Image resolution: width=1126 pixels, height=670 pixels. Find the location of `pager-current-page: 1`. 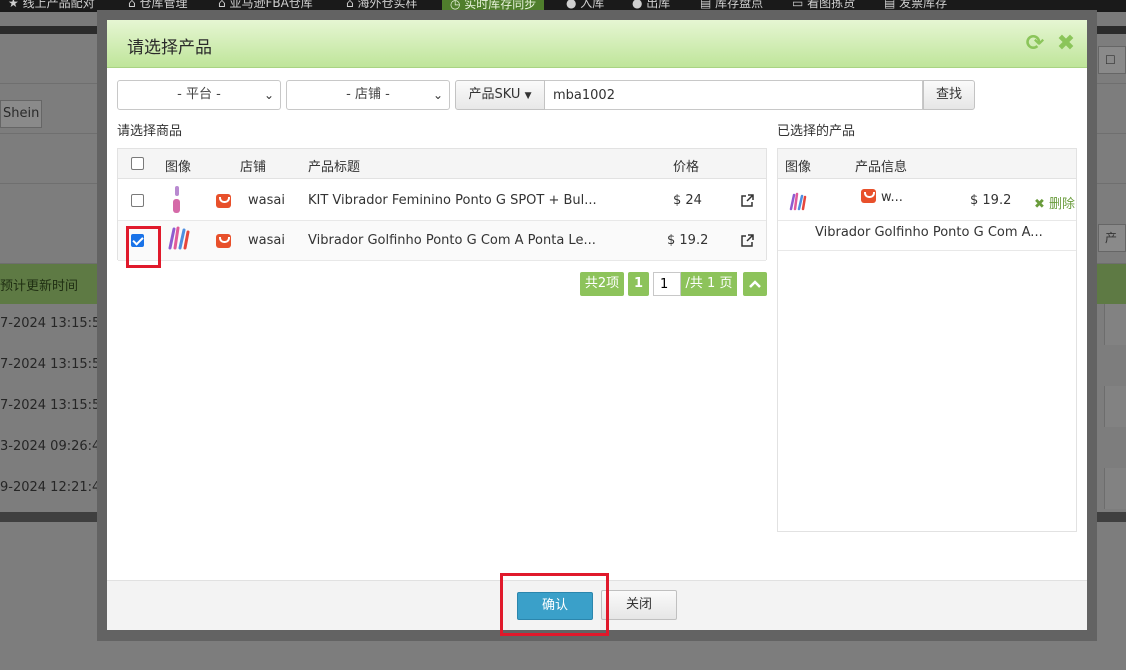

pager-current-page: 1 is located at coordinates (638, 284).